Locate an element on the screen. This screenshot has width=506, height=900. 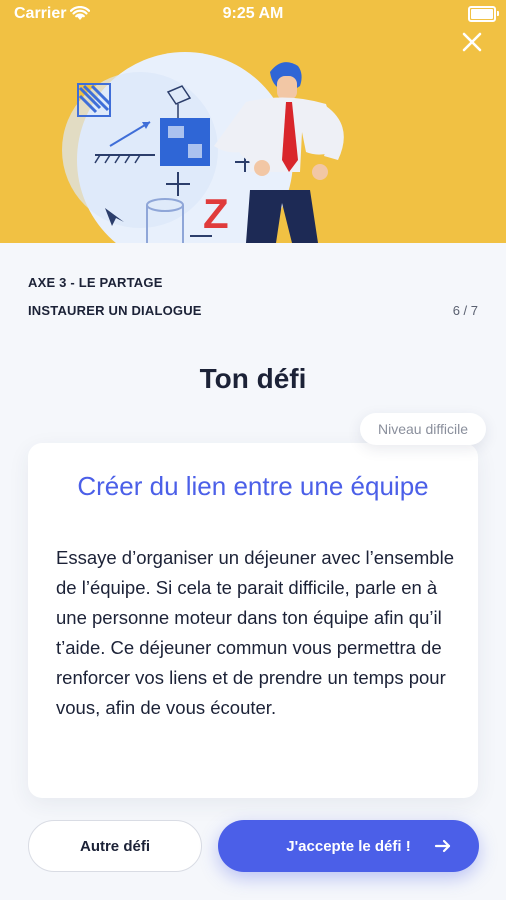
difficulty-badge: Niveau difficile is located at coordinates (422, 429).